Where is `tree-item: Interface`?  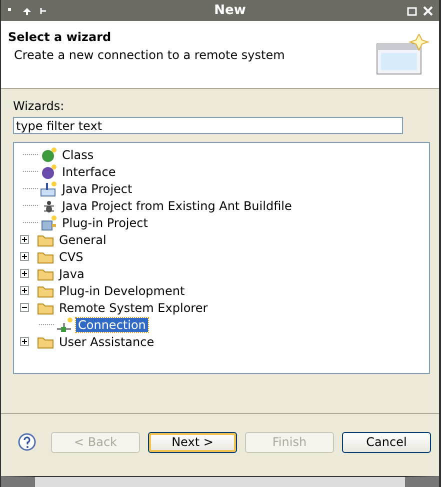 tree-item: Interface is located at coordinates (89, 171).